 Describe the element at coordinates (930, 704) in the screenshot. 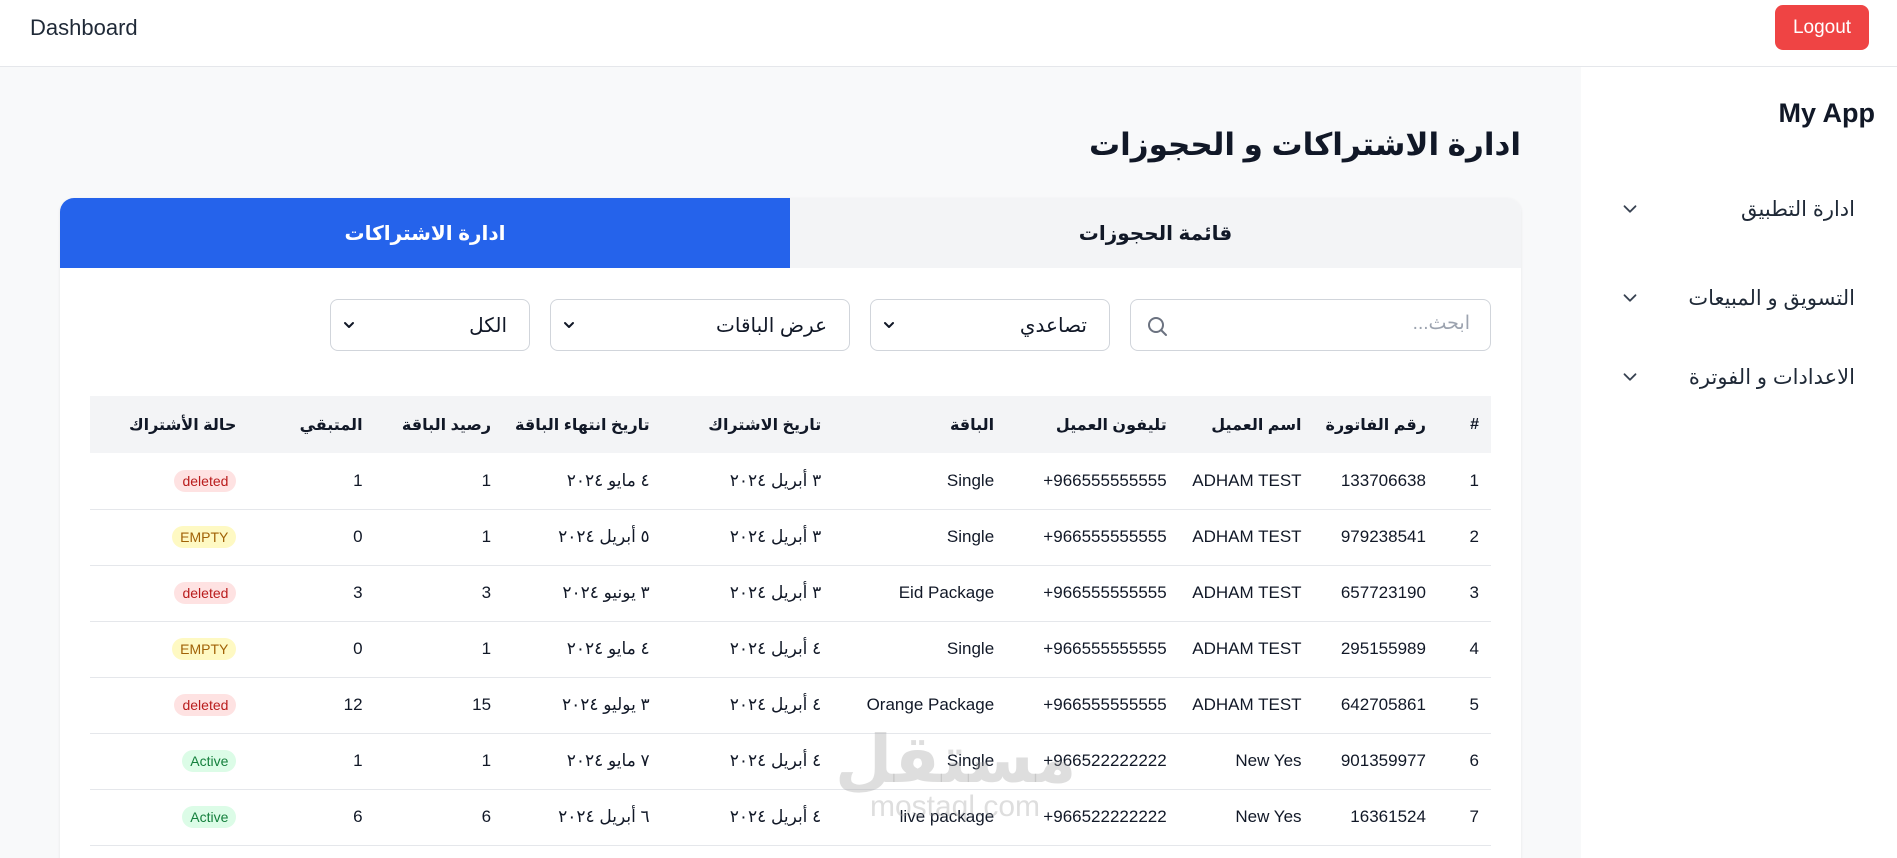

I see `cell-package: Orange Package` at that location.